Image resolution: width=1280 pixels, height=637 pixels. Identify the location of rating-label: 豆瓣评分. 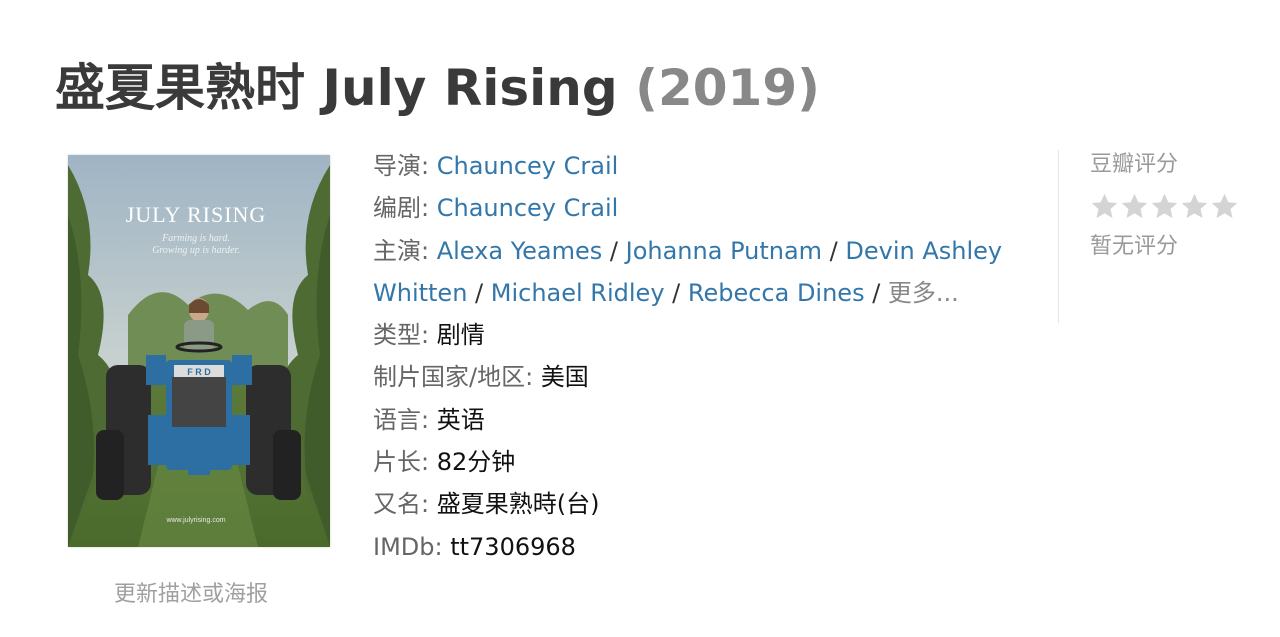
(1134, 164).